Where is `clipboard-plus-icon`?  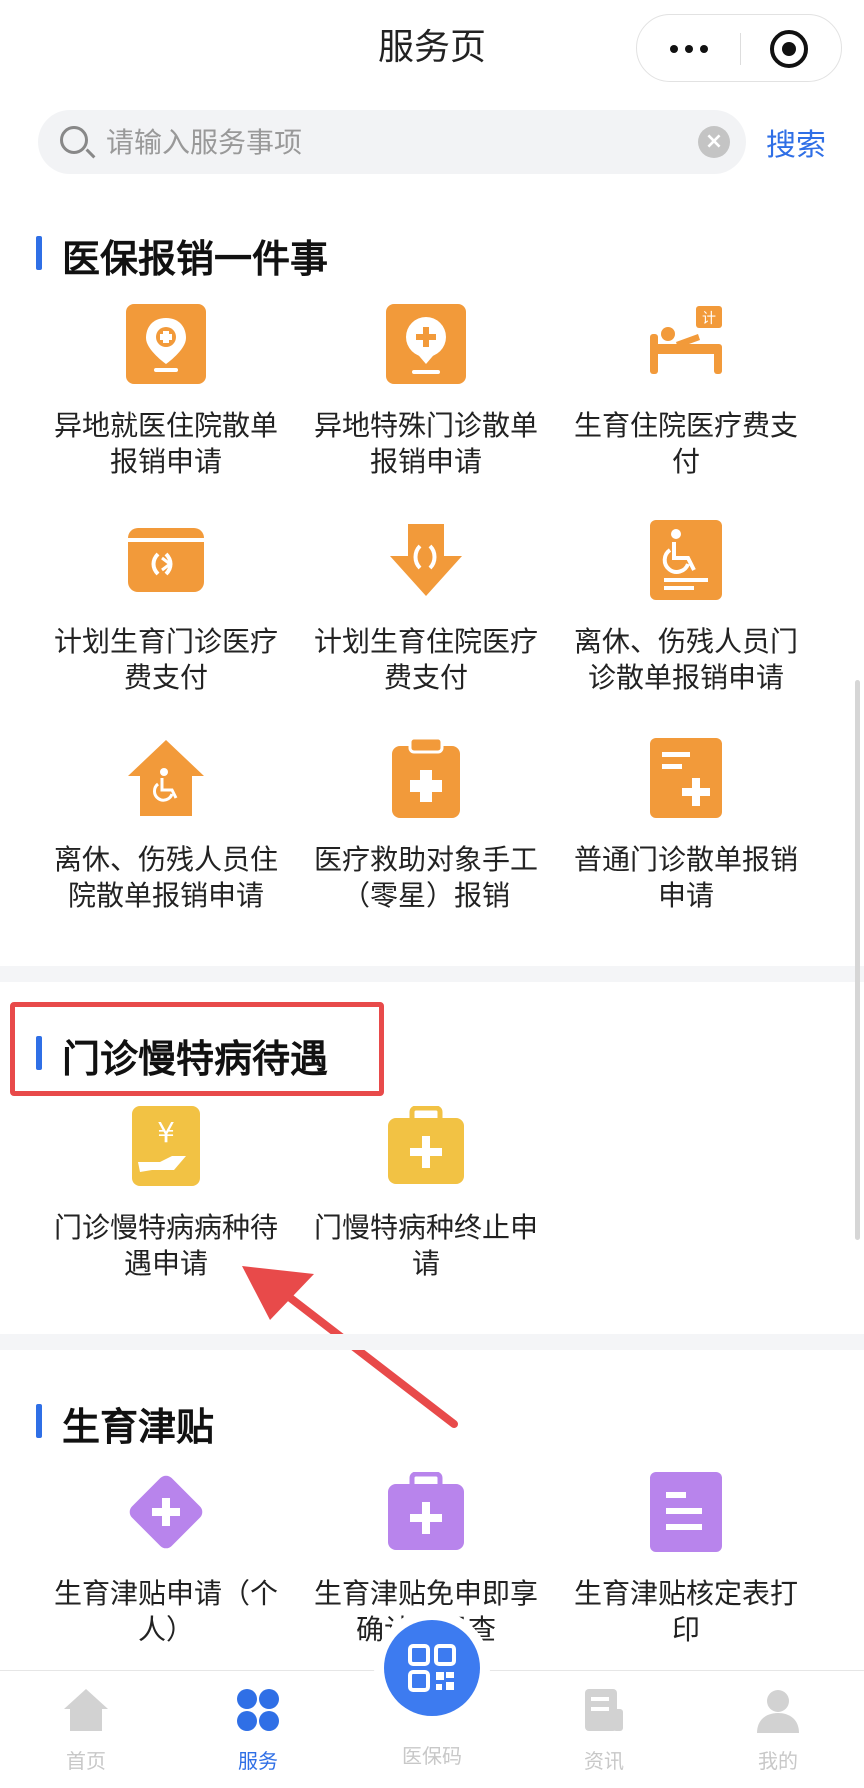
clipboard-plus-icon is located at coordinates (426, 777).